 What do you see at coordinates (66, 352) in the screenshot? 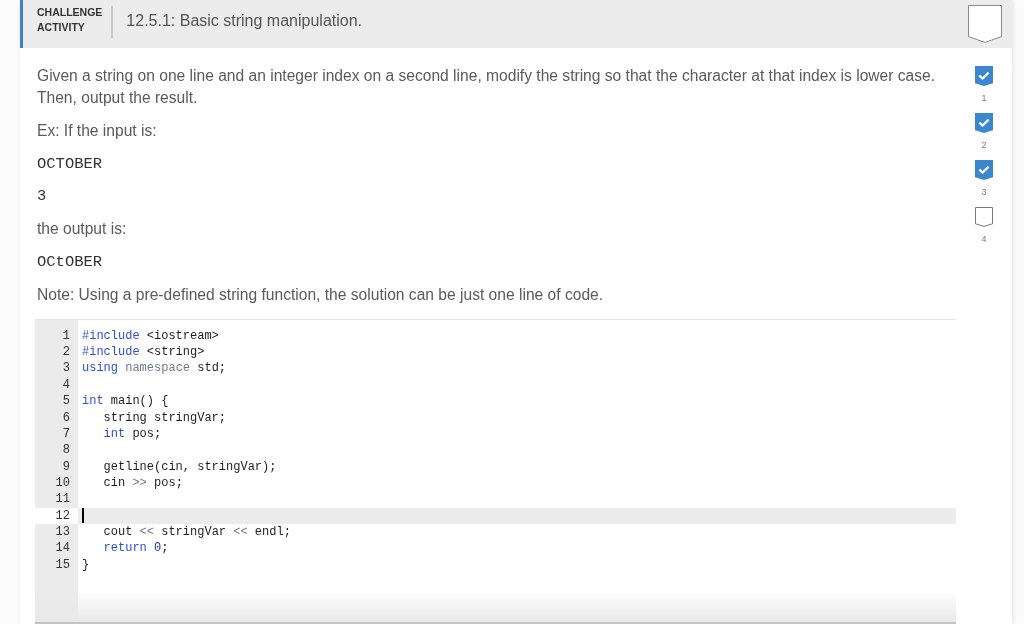
I see `line-number: 2` at bounding box center [66, 352].